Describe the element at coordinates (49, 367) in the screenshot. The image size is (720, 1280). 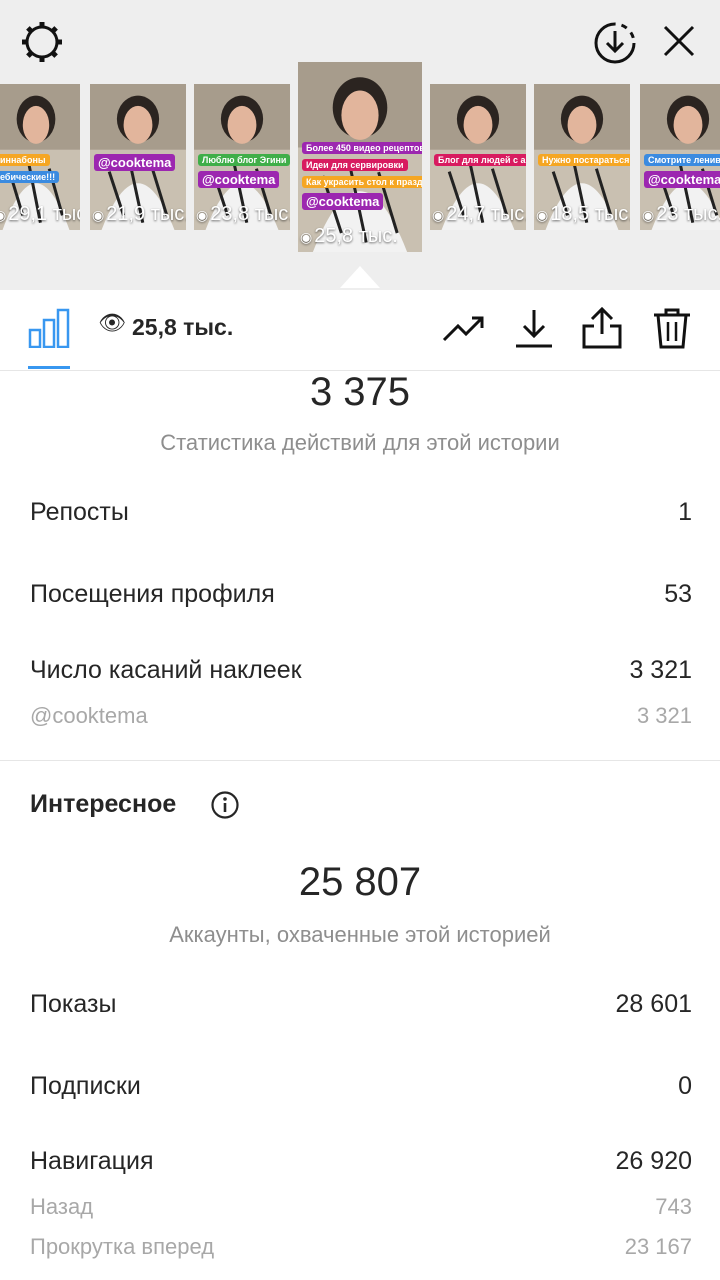
I see `insights-tab-underline` at that location.